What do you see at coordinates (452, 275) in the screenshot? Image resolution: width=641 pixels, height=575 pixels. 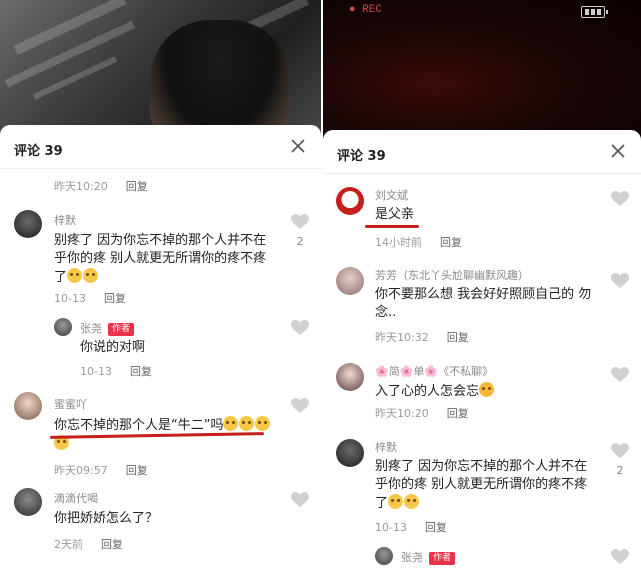 I see `comment-username: 芳芳（东北丫头尬聊幽默风趣）` at bounding box center [452, 275].